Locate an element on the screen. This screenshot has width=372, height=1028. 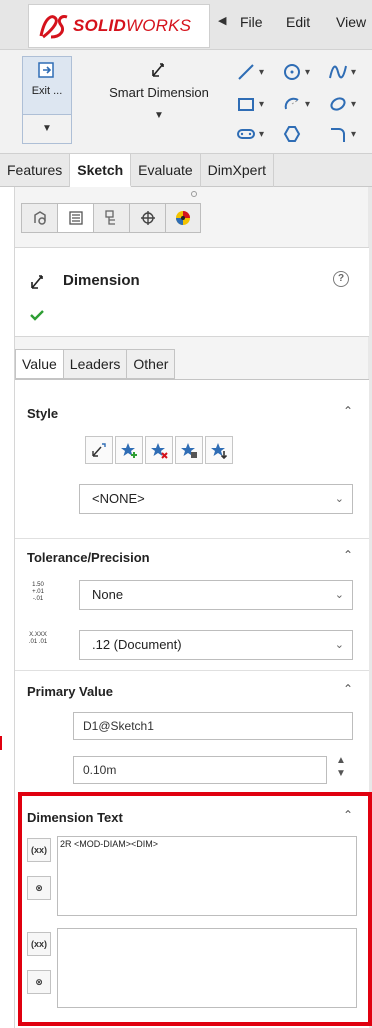
tolerance-type-icon: 1.50 +.01 -.01 is located at coordinates (38, 592).